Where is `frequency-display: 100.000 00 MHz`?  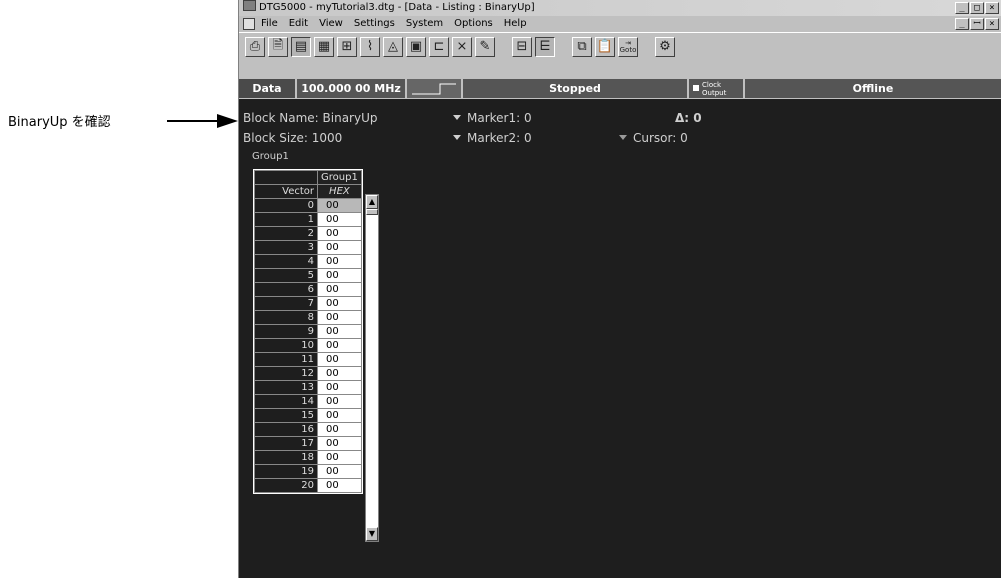 frequency-display: 100.000 00 MHz is located at coordinates (352, 88).